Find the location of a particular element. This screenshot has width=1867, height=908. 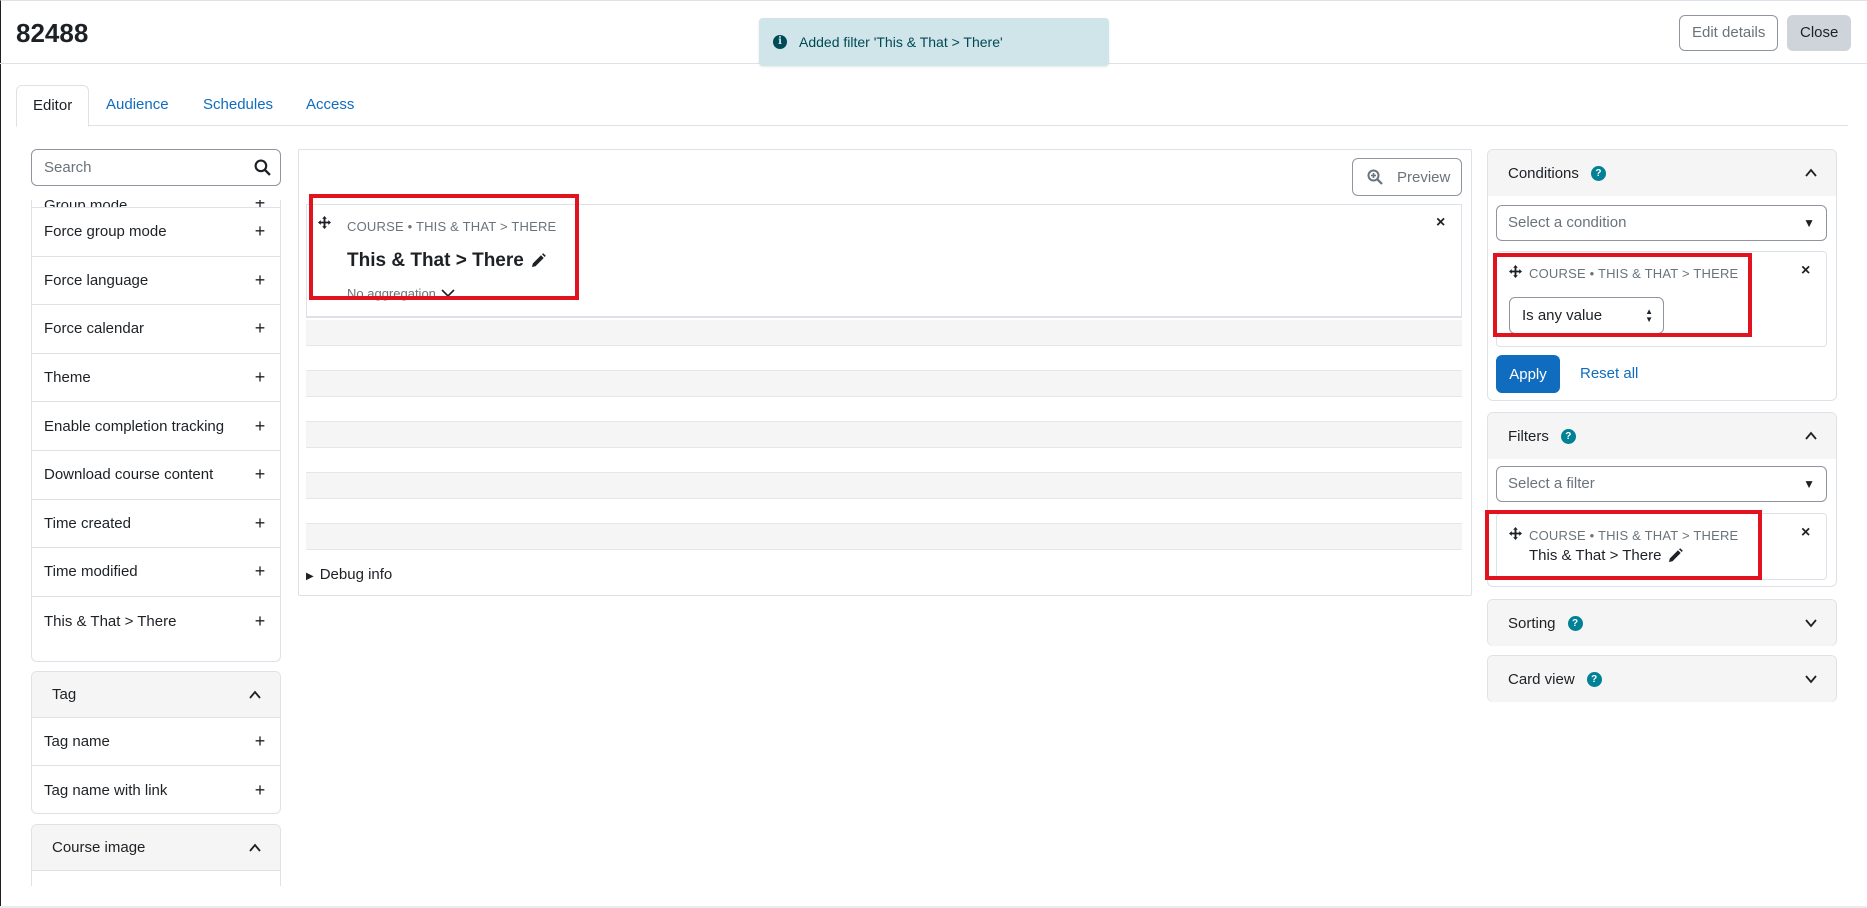

tab-bar: Editor Audience Schedules Access is located at coordinates (932, 106).